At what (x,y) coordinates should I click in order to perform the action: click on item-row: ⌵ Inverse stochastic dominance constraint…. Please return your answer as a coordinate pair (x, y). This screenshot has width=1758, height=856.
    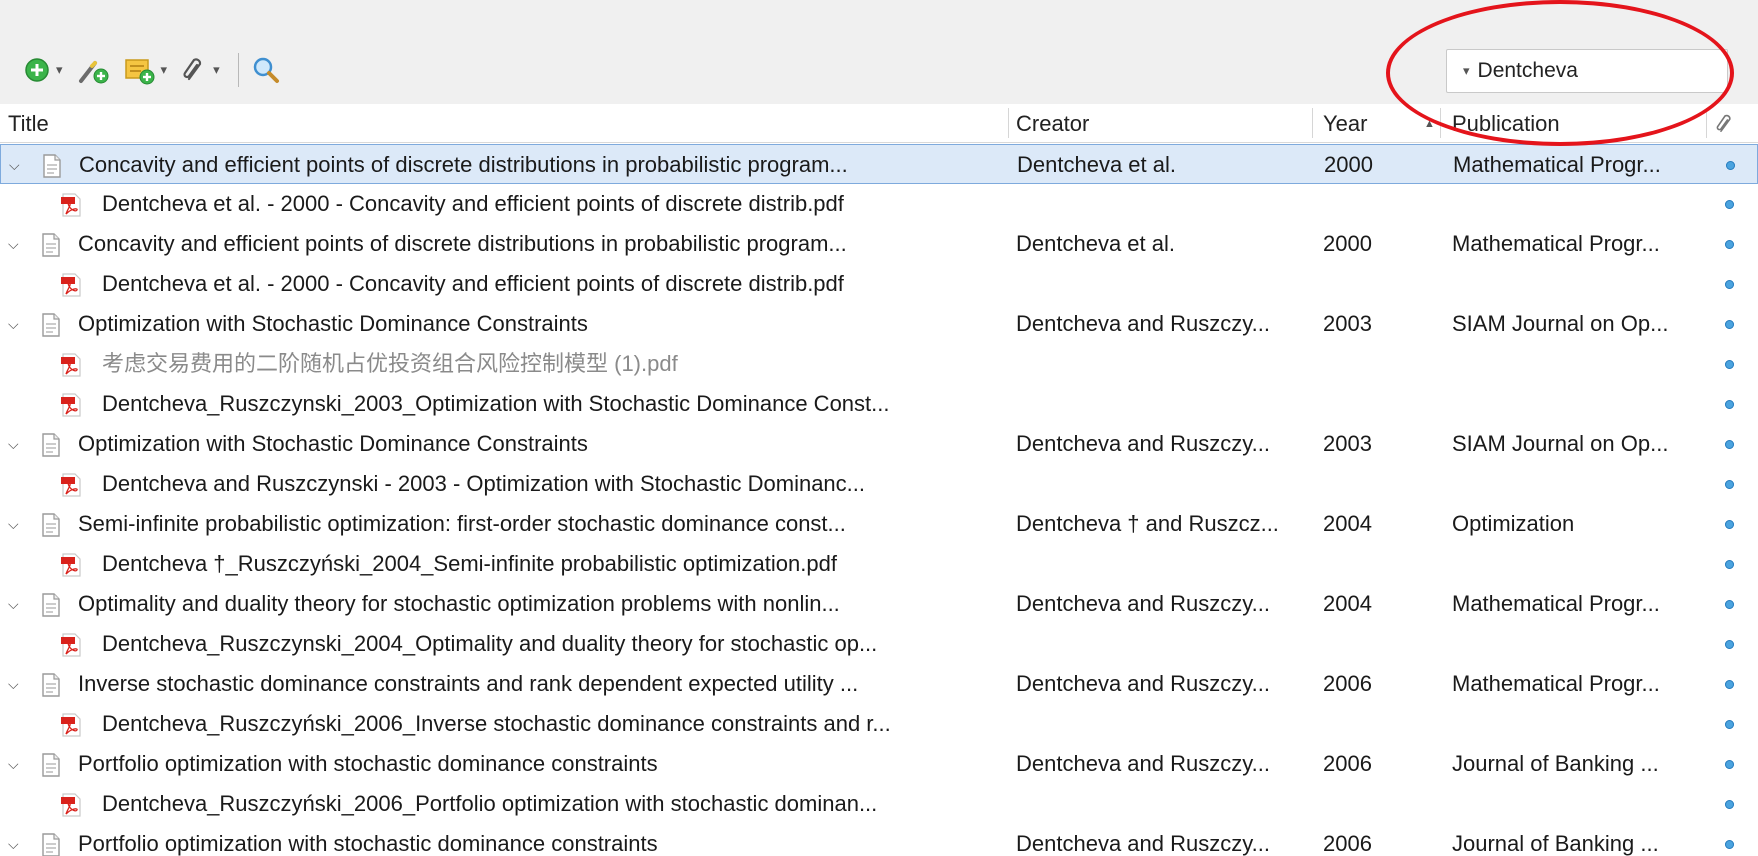
    Looking at the image, I should click on (879, 684).